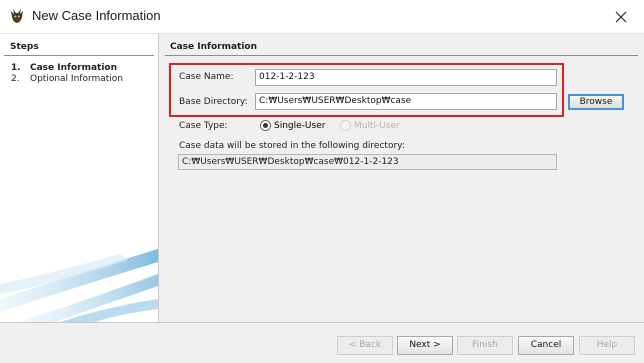 This screenshot has height=363, width=644. What do you see at coordinates (203, 126) in the screenshot?
I see `case-type-label: Case Type:` at bounding box center [203, 126].